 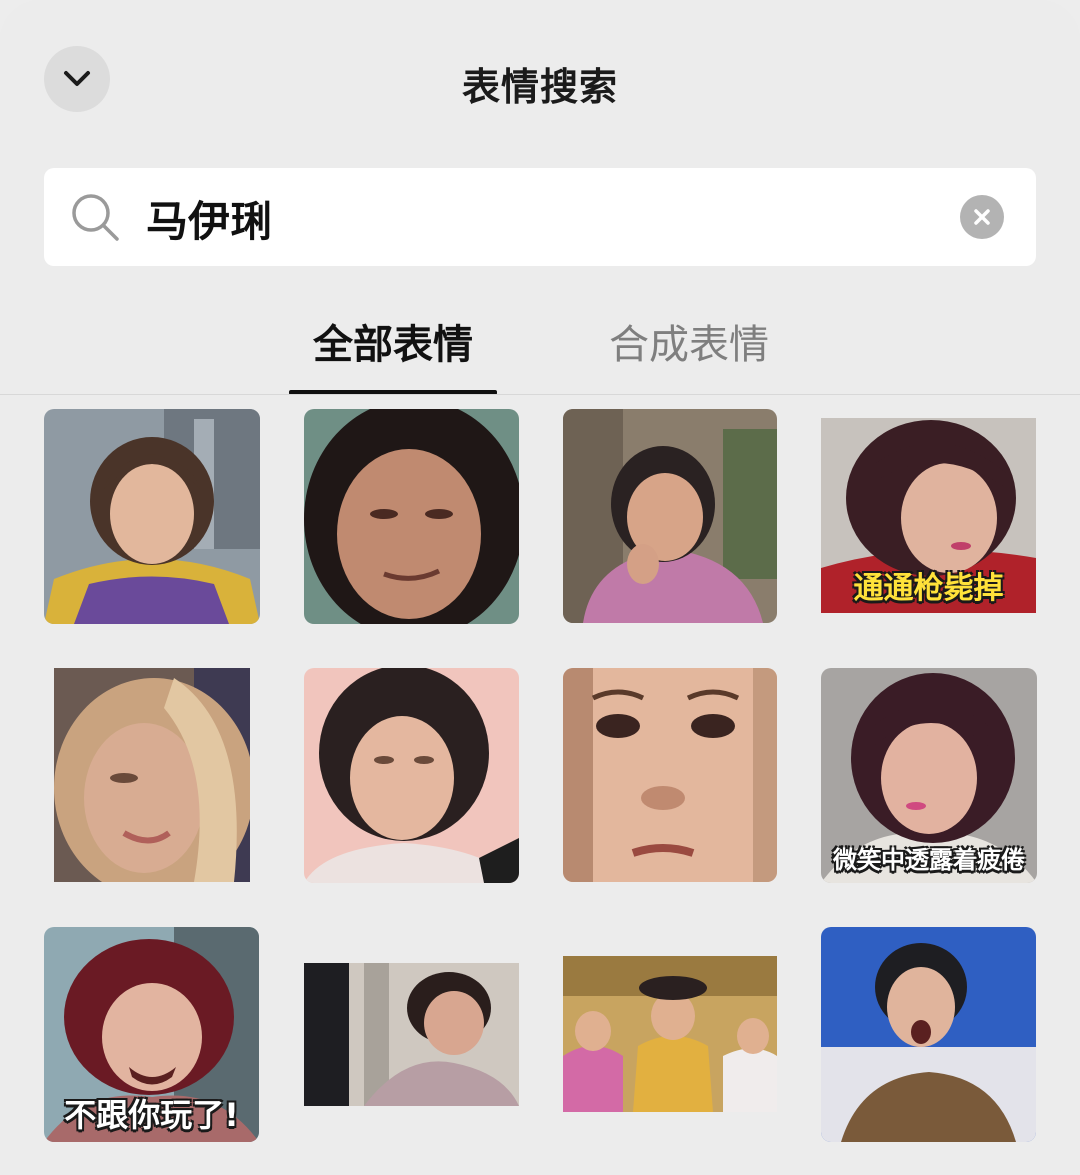 What do you see at coordinates (929, 775) in the screenshot?
I see `sticker-item: 微笑中透露着疲倦` at bounding box center [929, 775].